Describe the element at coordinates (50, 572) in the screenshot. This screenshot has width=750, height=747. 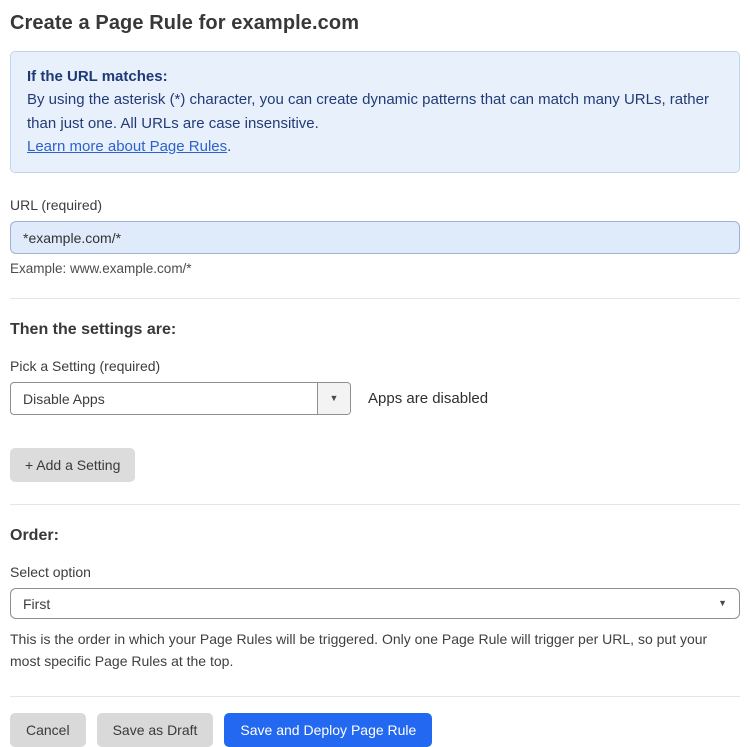
I see `order-select-label: Select option` at that location.